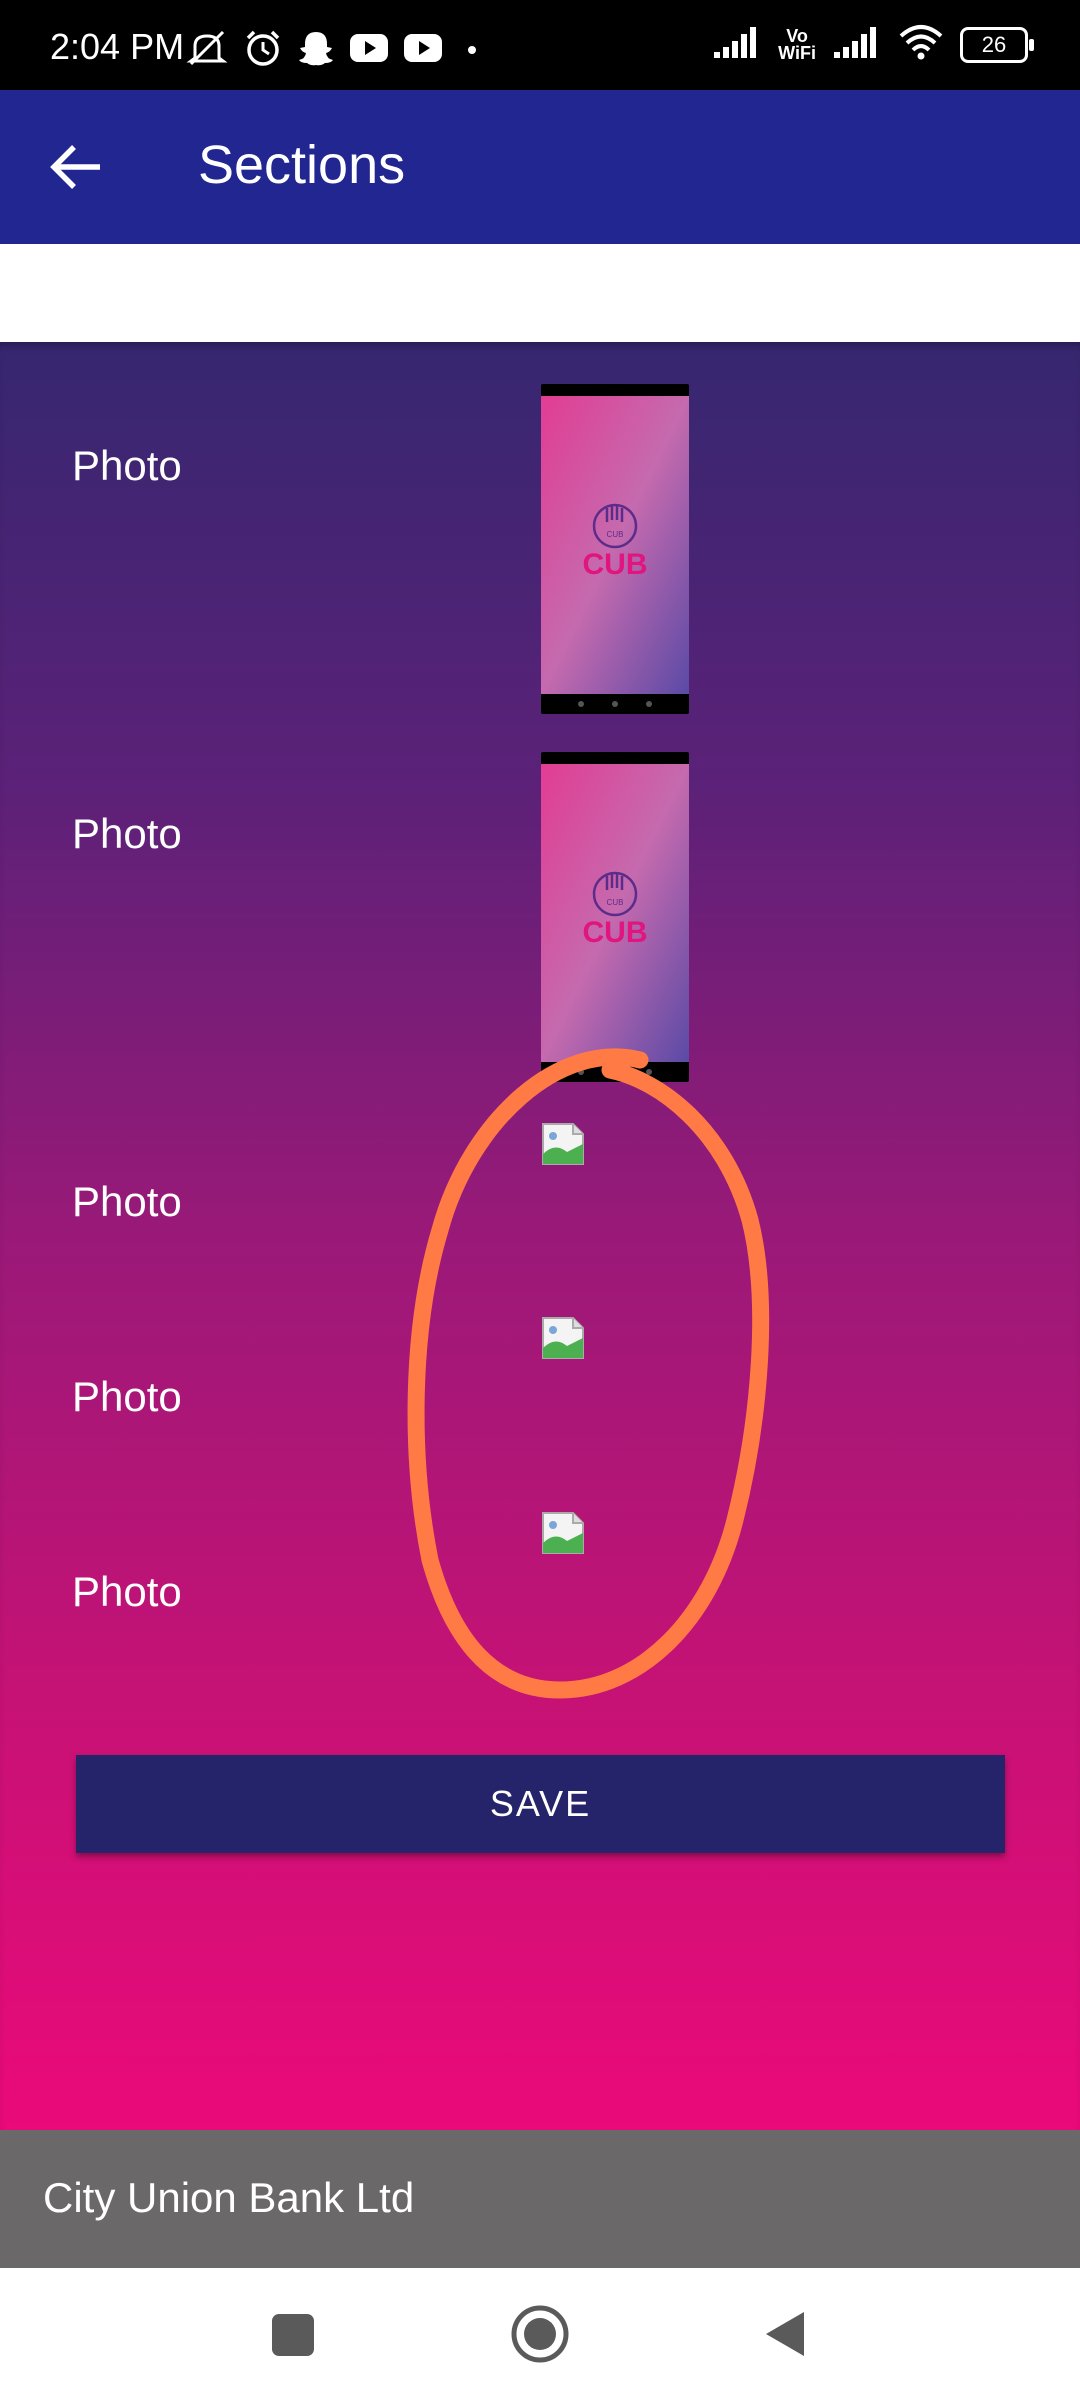 The width and height of the screenshot is (1080, 2400). Describe the element at coordinates (292, 2334) in the screenshot. I see `recents-square-icon` at that location.